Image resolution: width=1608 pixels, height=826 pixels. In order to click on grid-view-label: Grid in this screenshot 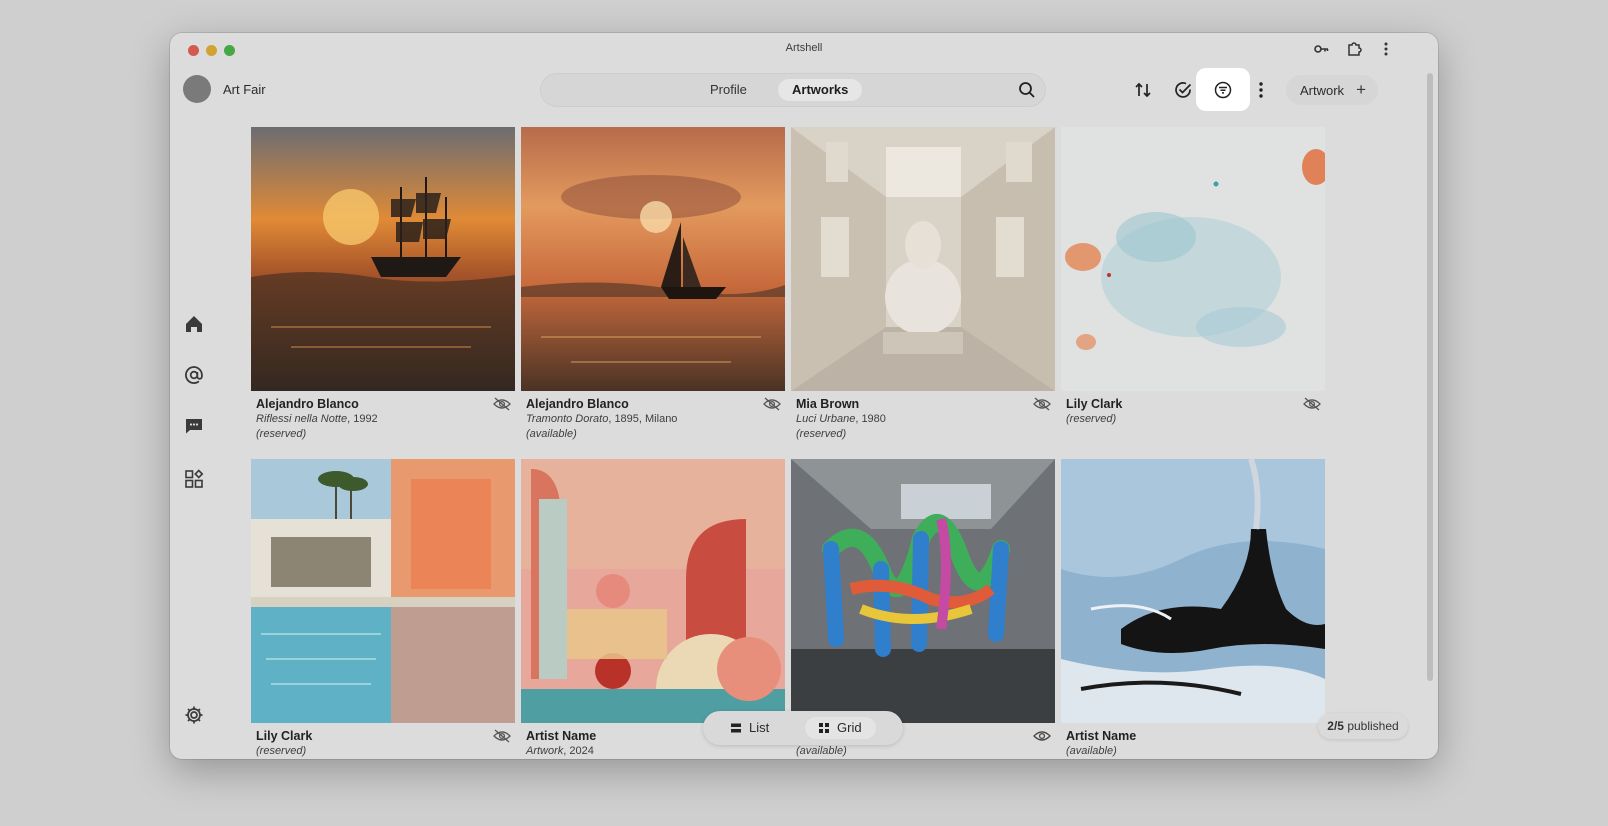, I will do `click(849, 727)`.